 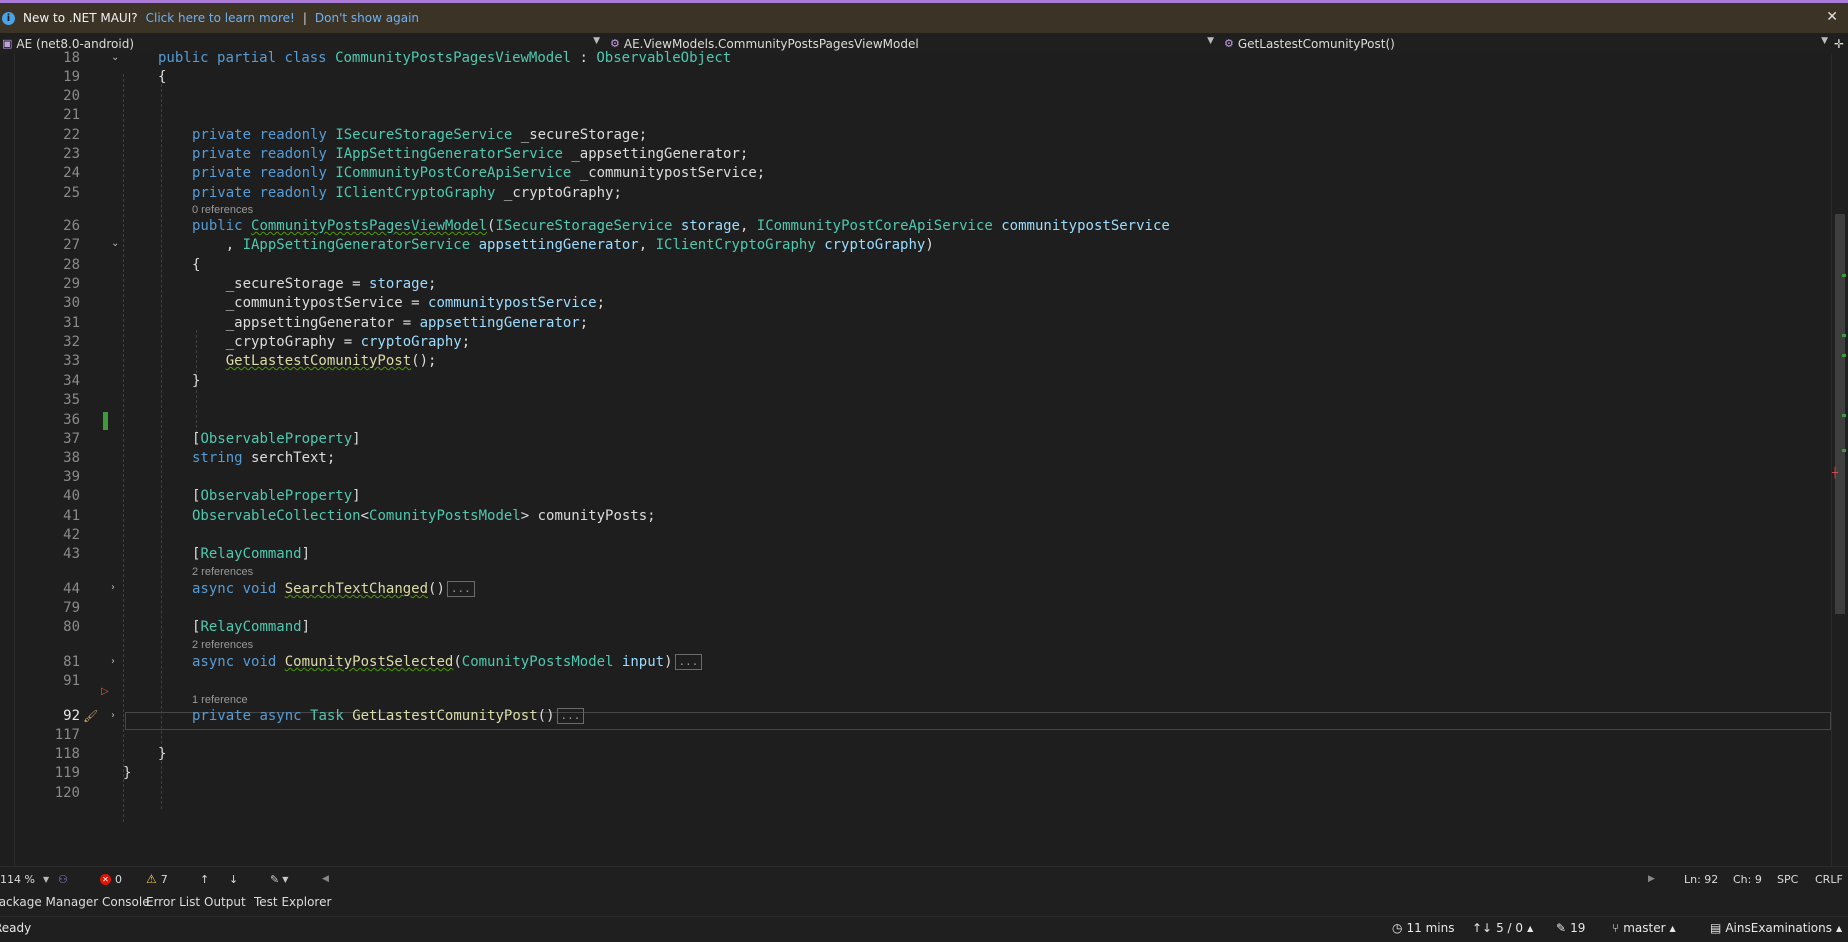 I want to click on arrow-down-icon: ↓, so click(x=234, y=879).